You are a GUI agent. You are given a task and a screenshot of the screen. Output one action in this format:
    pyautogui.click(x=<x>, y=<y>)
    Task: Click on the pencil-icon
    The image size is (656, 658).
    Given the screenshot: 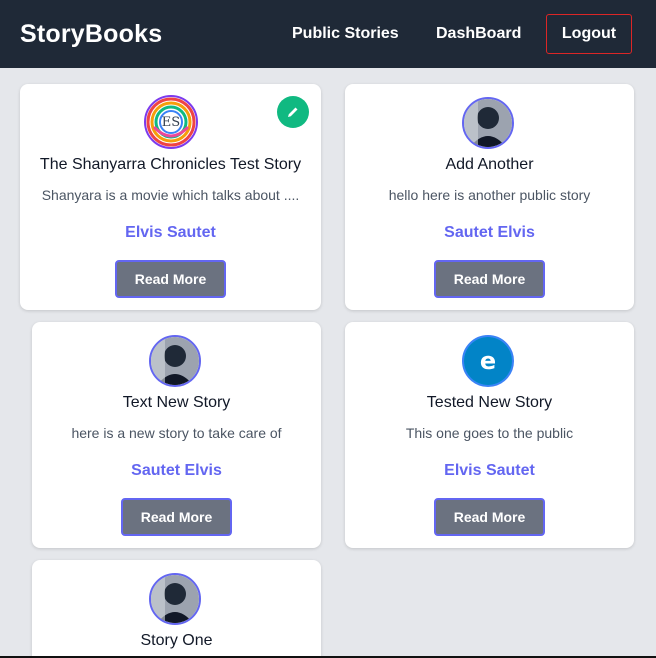 What is the action you would take?
    pyautogui.click(x=293, y=112)
    